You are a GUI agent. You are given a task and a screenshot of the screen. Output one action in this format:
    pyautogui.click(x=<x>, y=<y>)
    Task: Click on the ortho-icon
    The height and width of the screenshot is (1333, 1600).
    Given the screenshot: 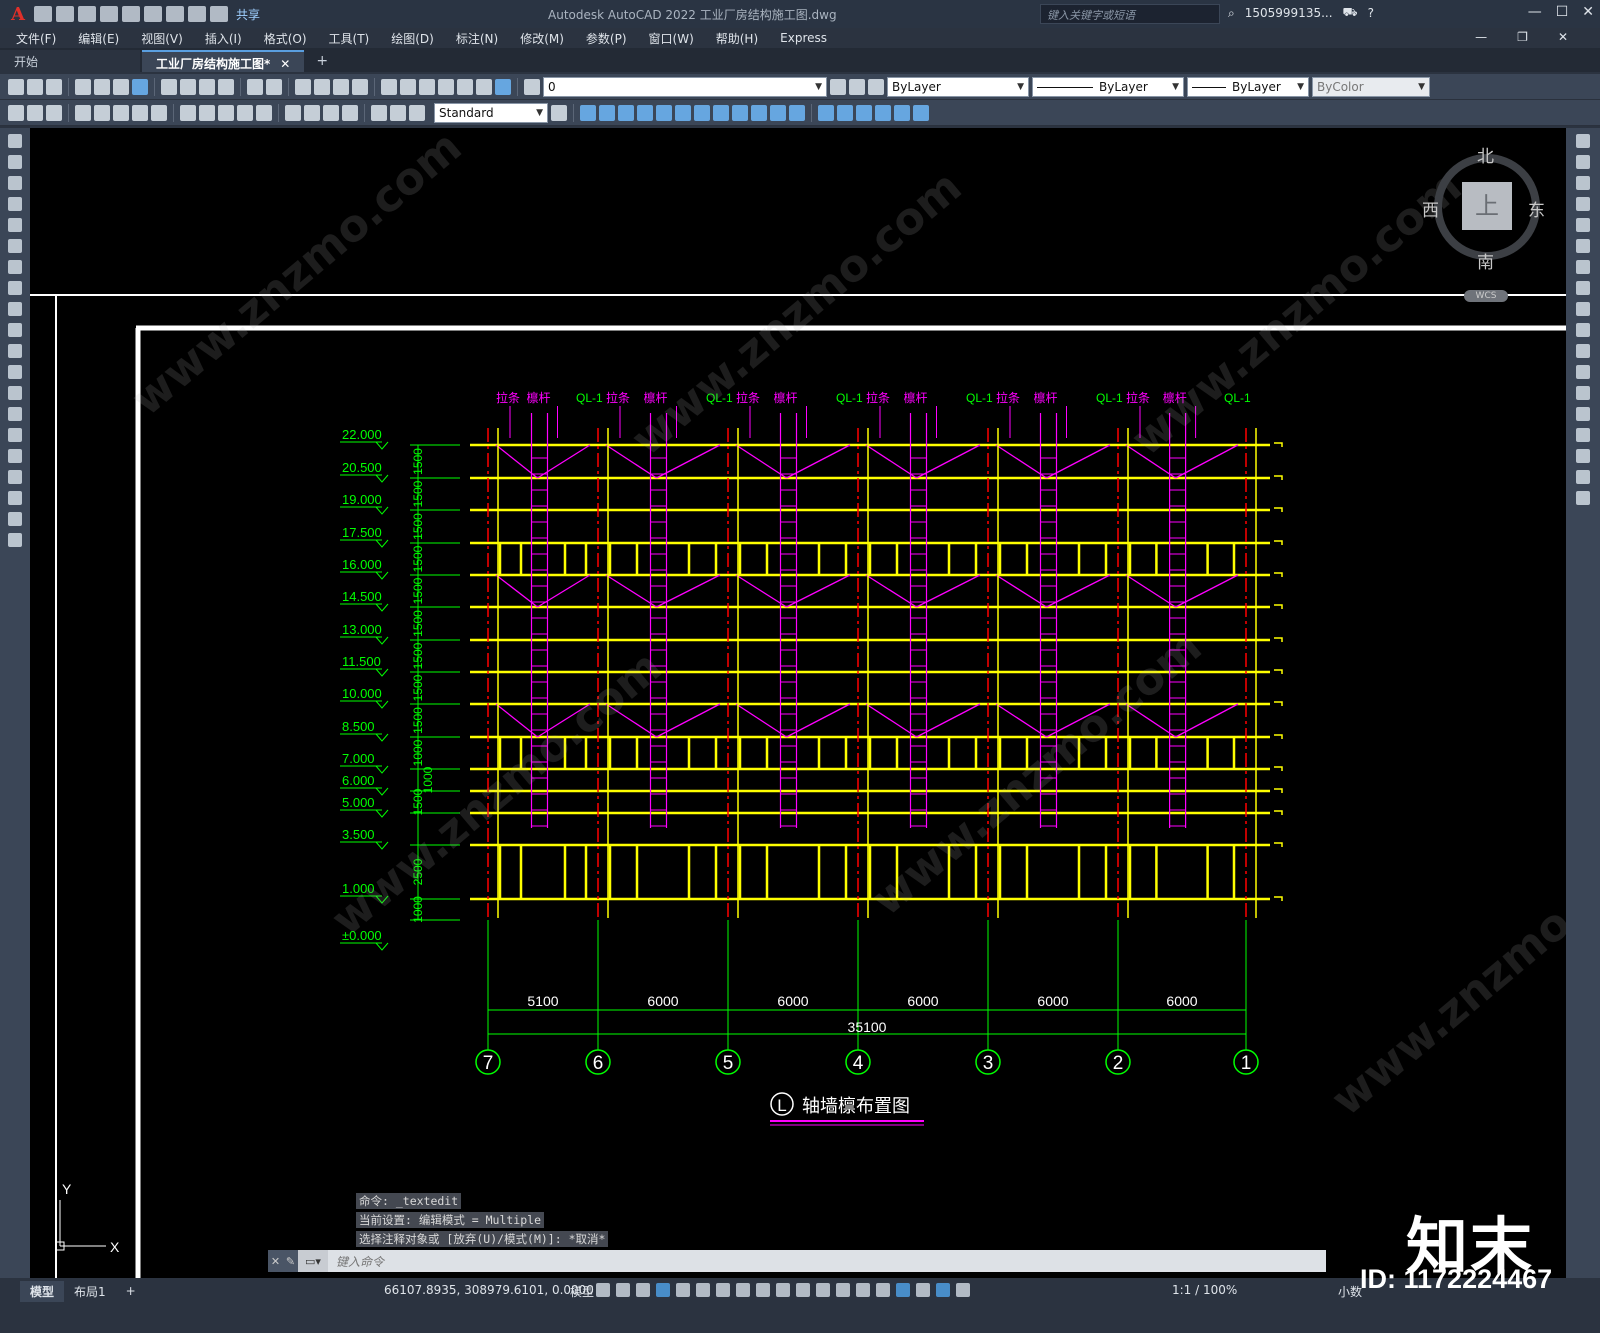 What is the action you would take?
    pyautogui.click(x=683, y=1290)
    